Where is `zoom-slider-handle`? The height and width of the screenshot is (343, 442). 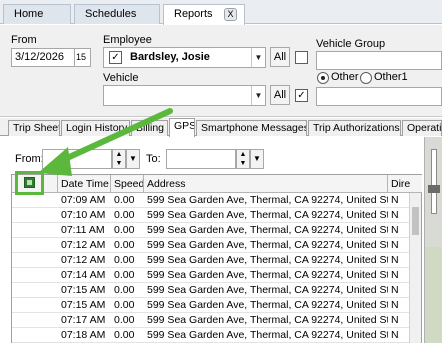 zoom-slider-handle is located at coordinates (434, 189).